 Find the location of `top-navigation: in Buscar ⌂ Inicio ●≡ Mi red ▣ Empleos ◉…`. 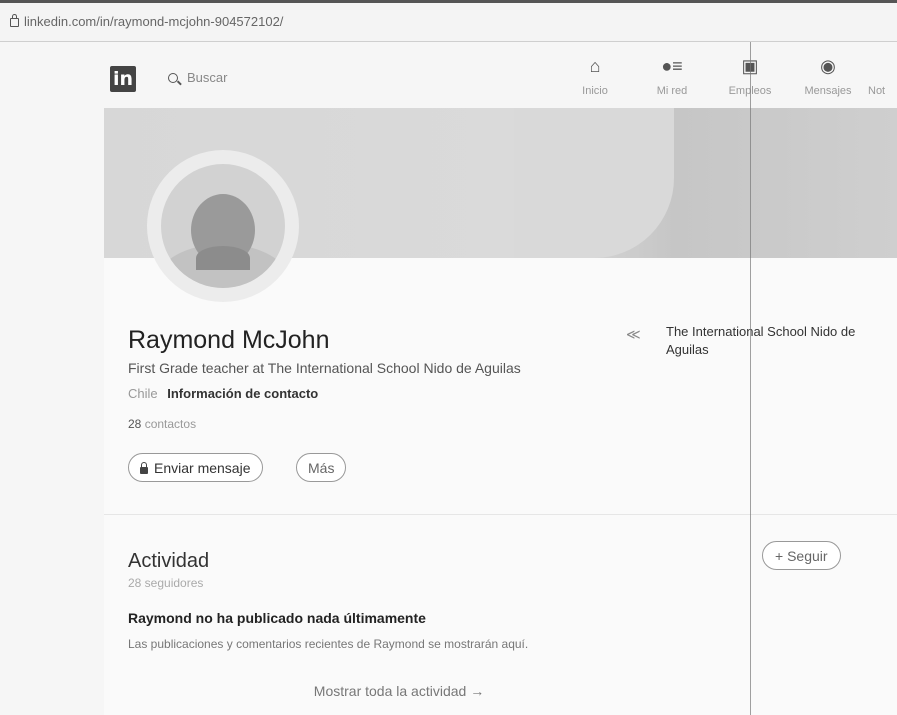

top-navigation: in Buscar ⌂ Inicio ●≡ Mi red ▣ Empleos ◉… is located at coordinates (487, 74).